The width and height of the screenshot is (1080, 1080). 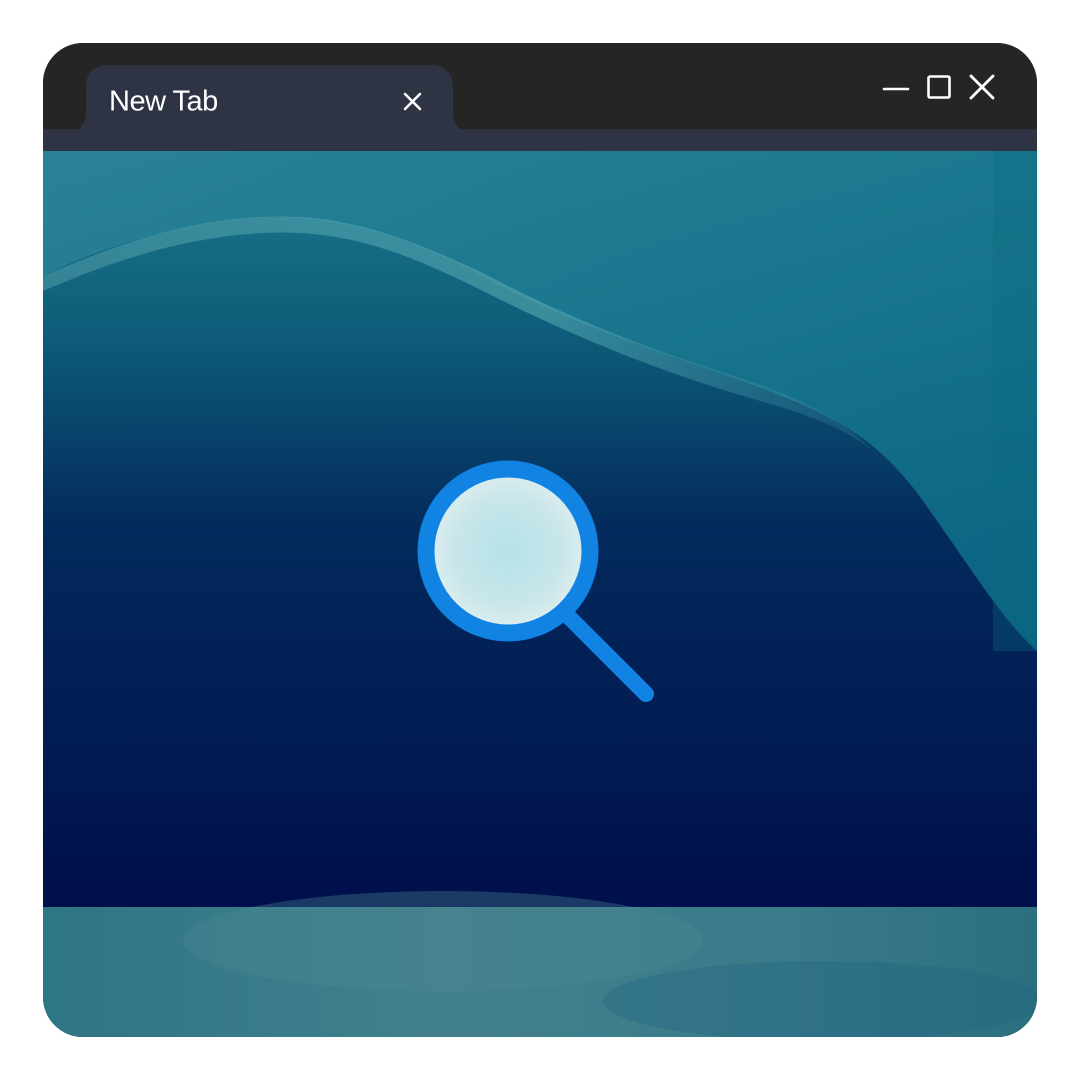 What do you see at coordinates (541, 584) in the screenshot?
I see `search-icon` at bounding box center [541, 584].